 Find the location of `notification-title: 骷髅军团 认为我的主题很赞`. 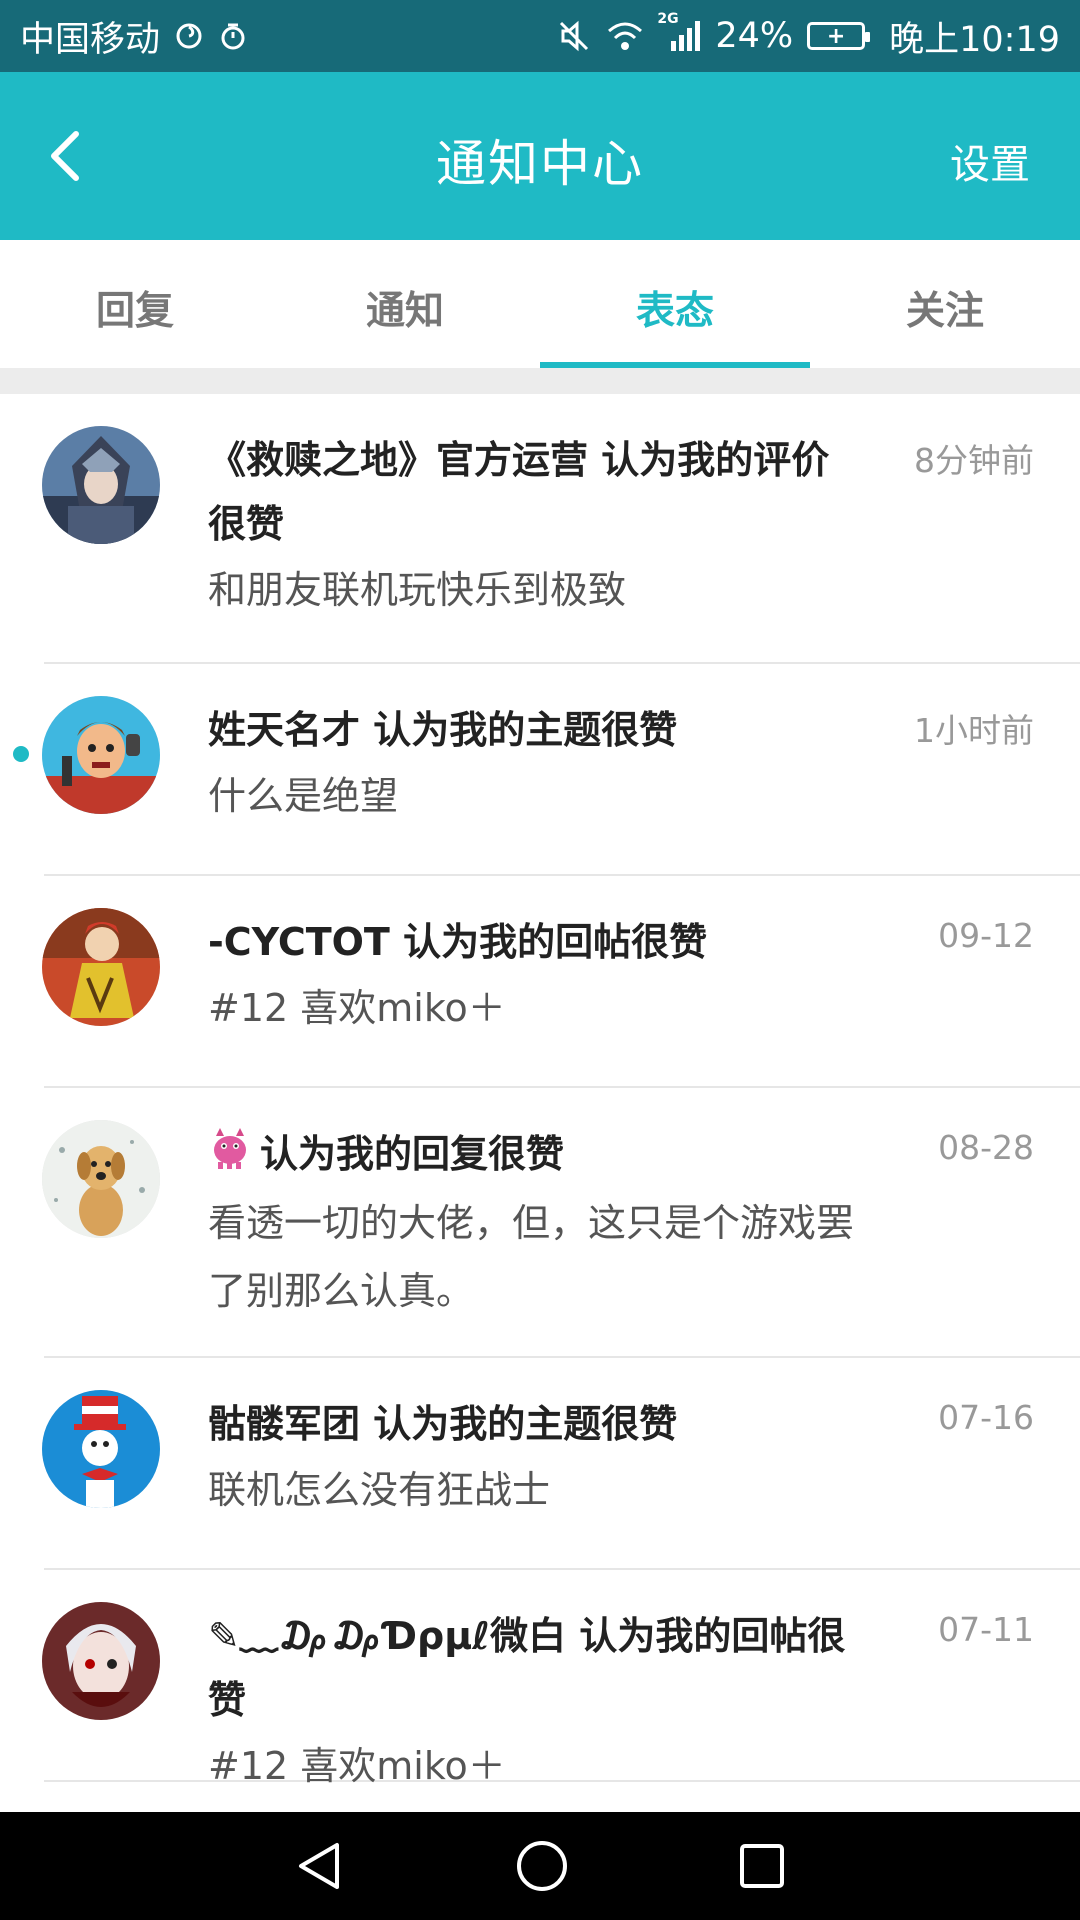

notification-title: 骷髅军团 认为我的主题很赞 is located at coordinates (443, 1424).